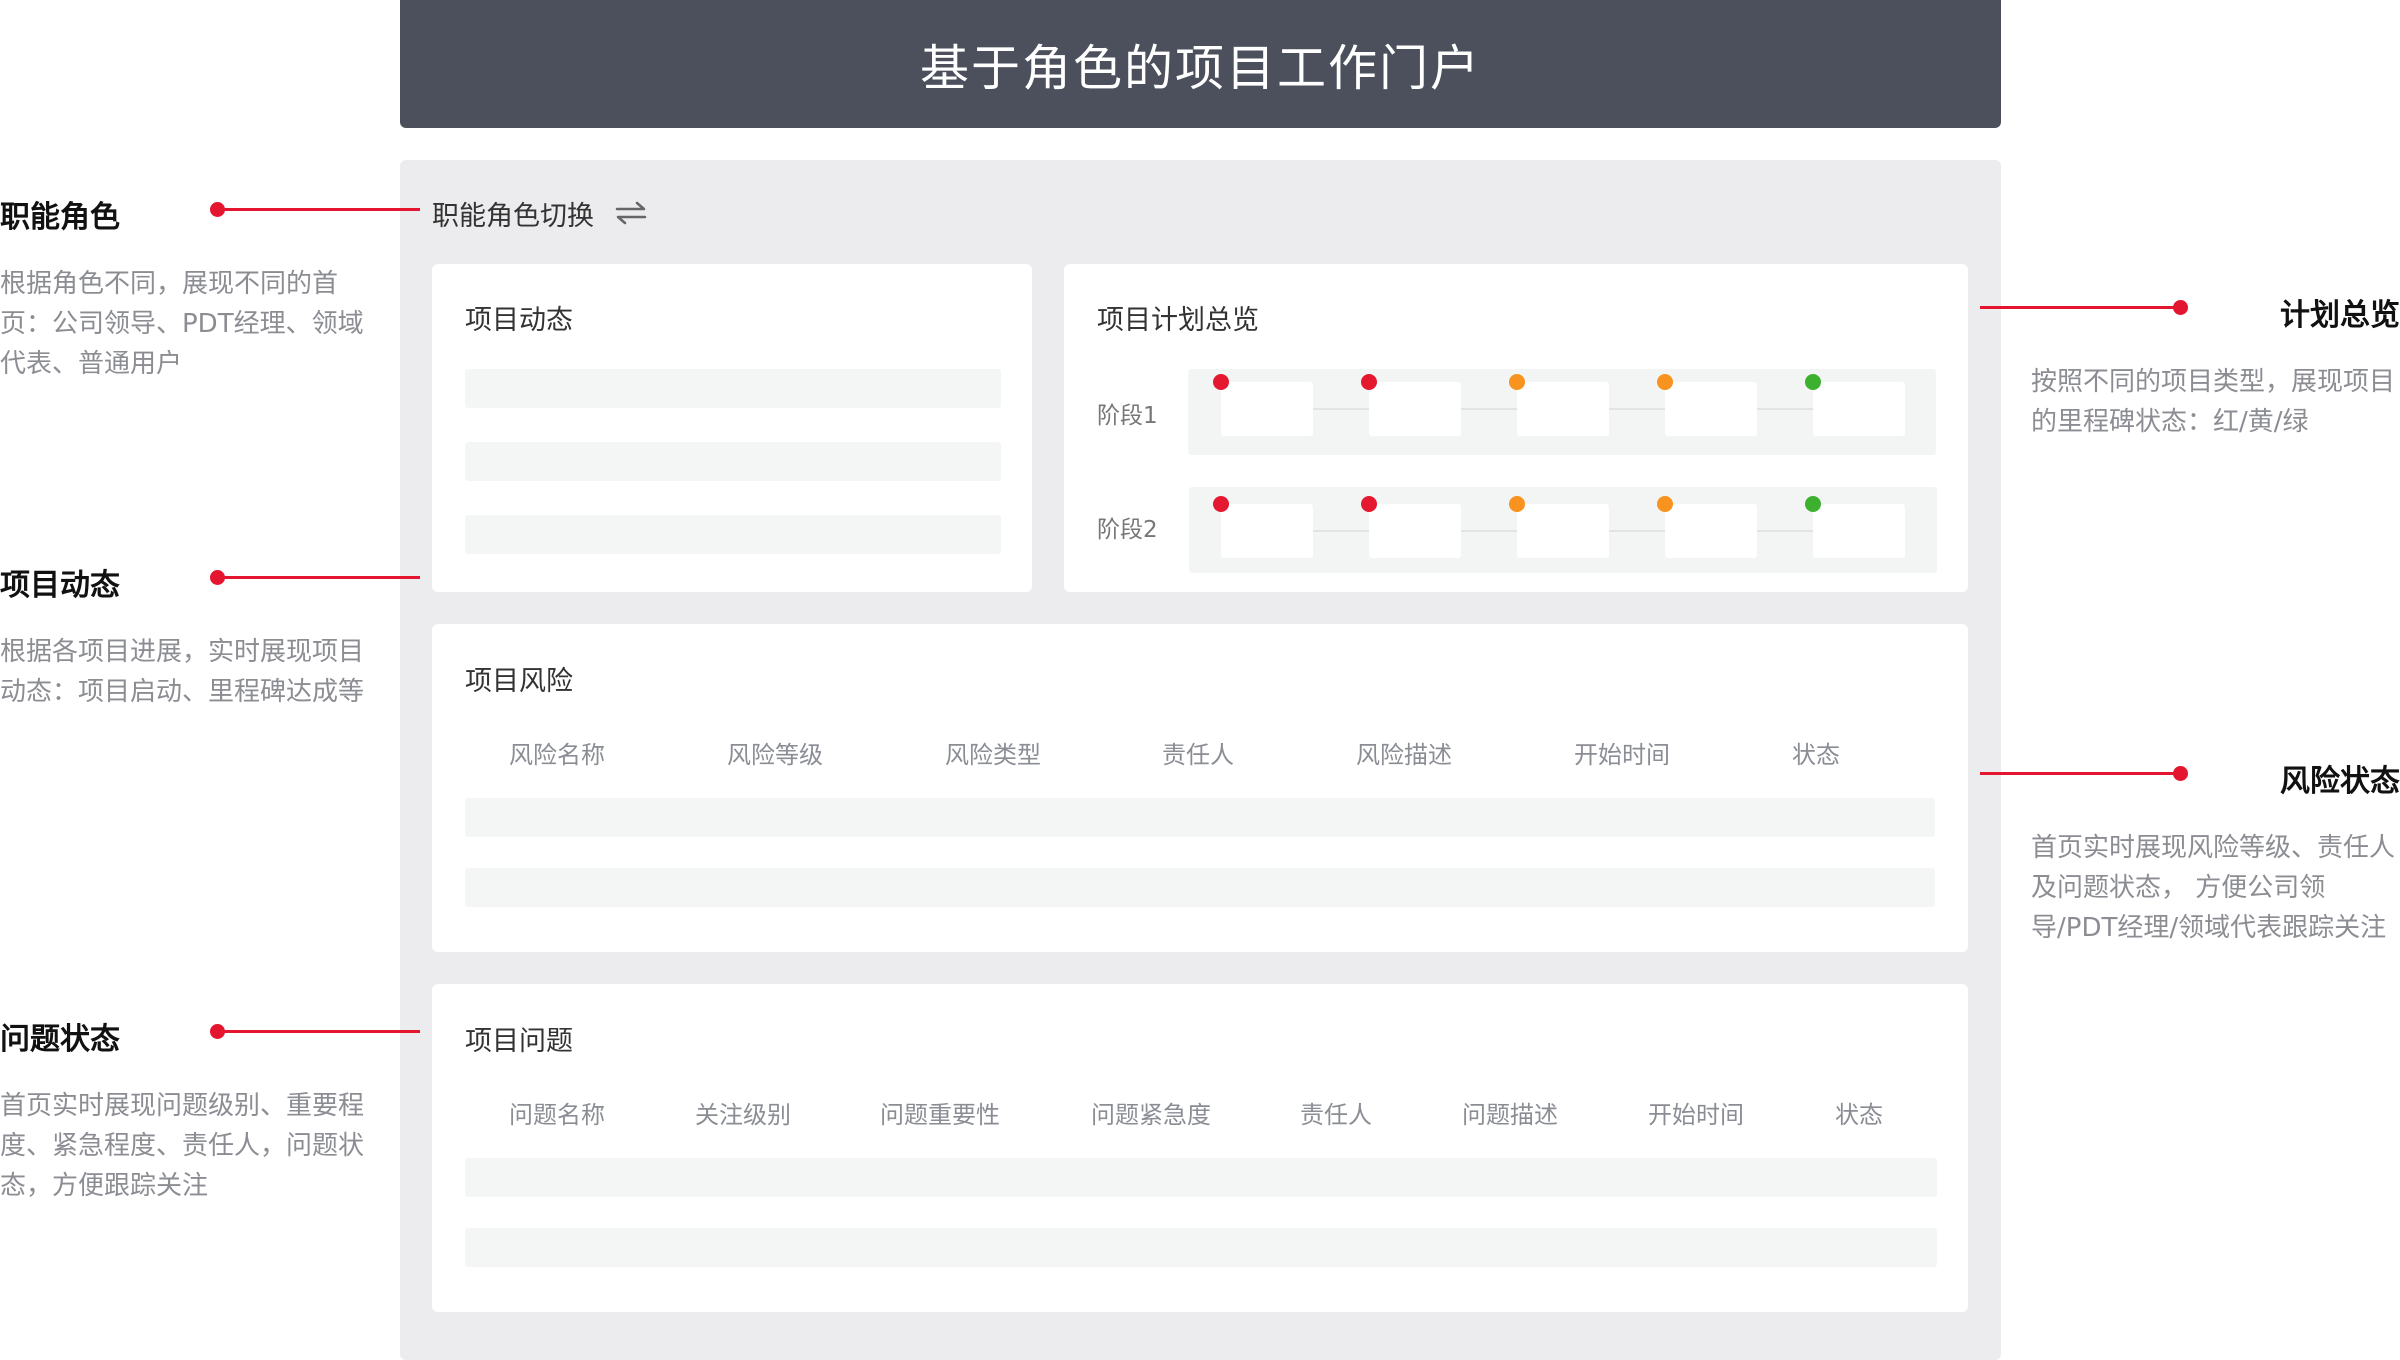  Describe the element at coordinates (519, 681) in the screenshot. I see `project-risk-title: 项目风险` at that location.